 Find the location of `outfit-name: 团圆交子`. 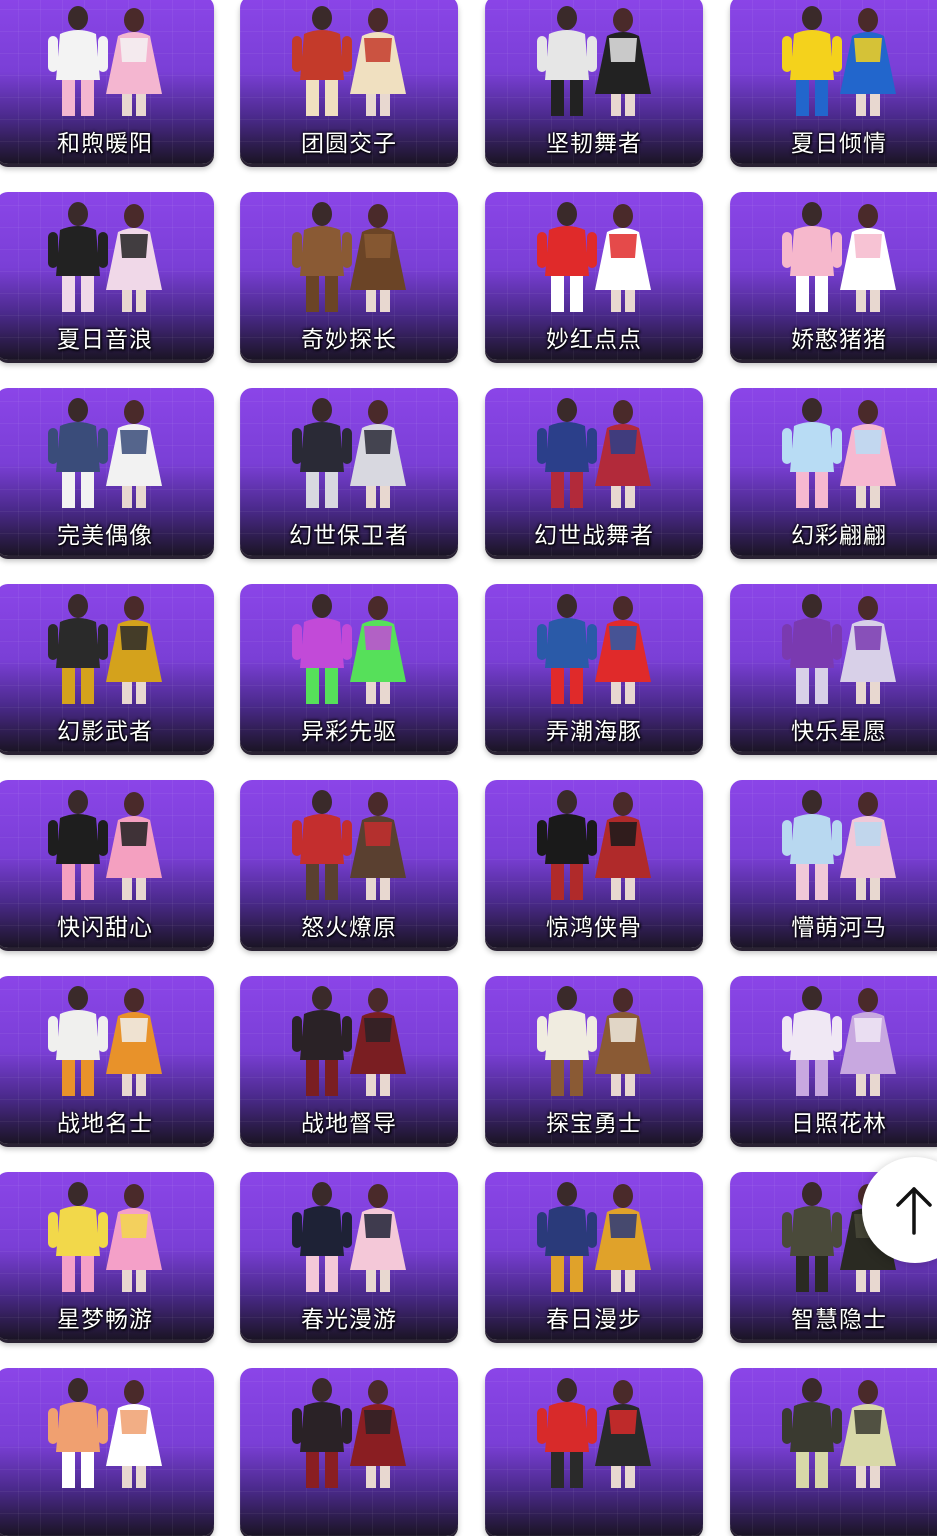

outfit-name: 团圆交子 is located at coordinates (349, 144).